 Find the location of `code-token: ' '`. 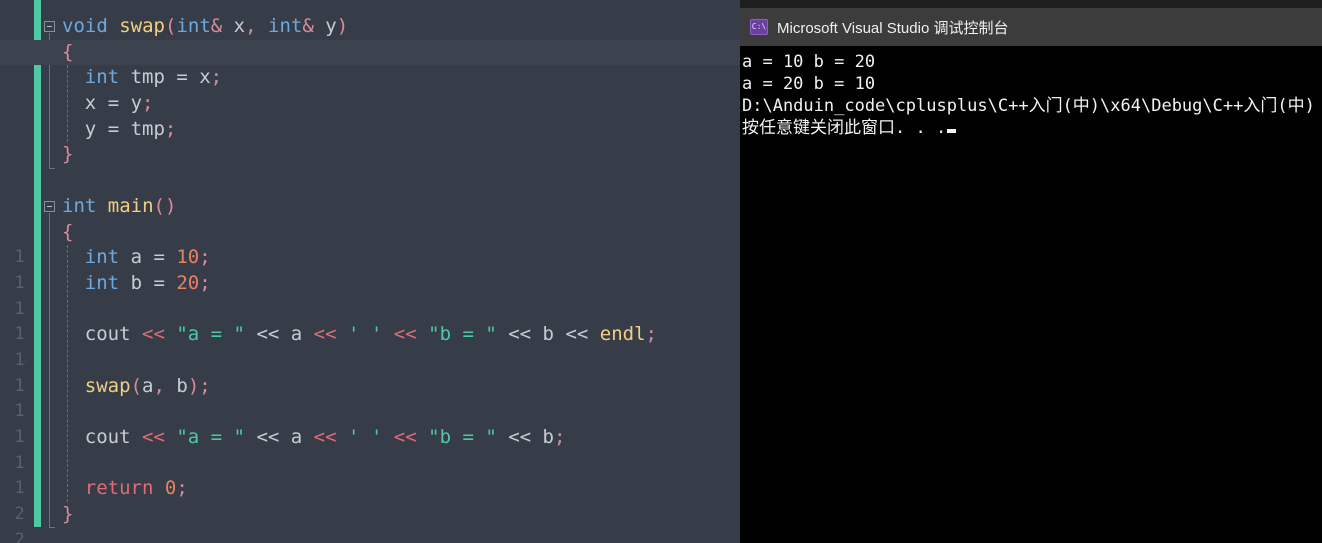

code-token: ' ' is located at coordinates (365, 437).